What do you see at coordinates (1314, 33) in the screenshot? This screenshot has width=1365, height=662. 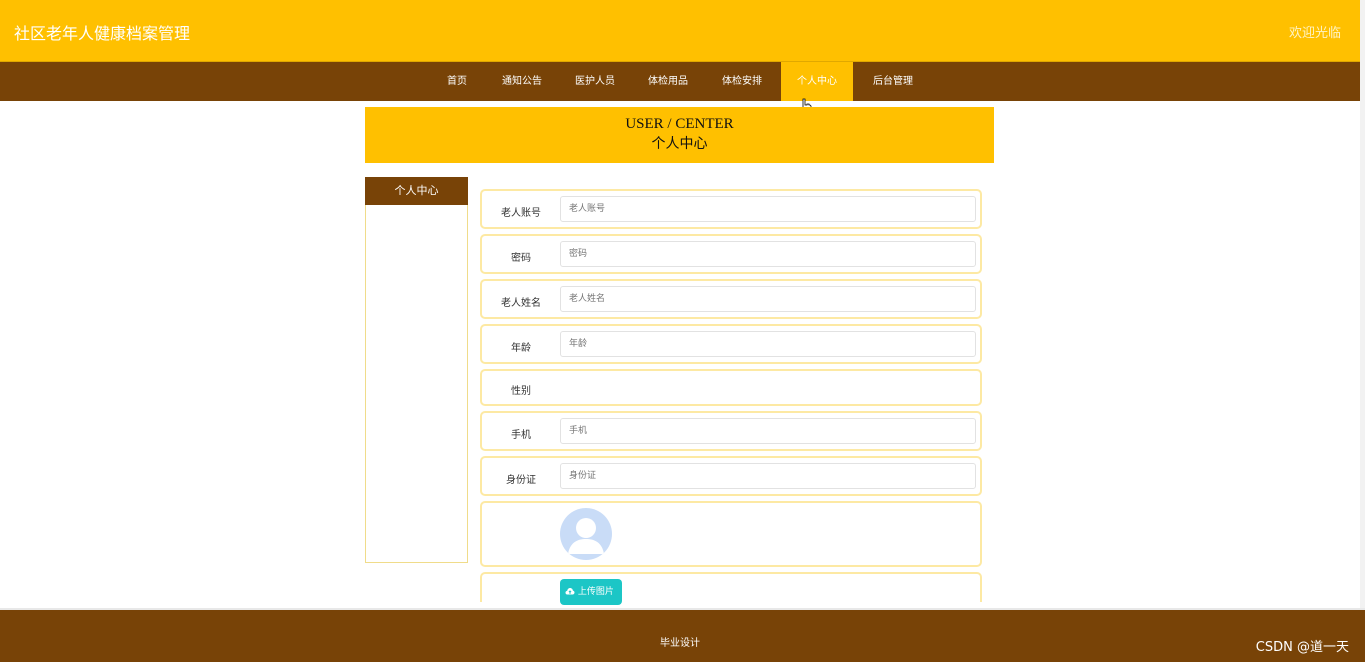 I see `welcome-text: 欢迎光临` at bounding box center [1314, 33].